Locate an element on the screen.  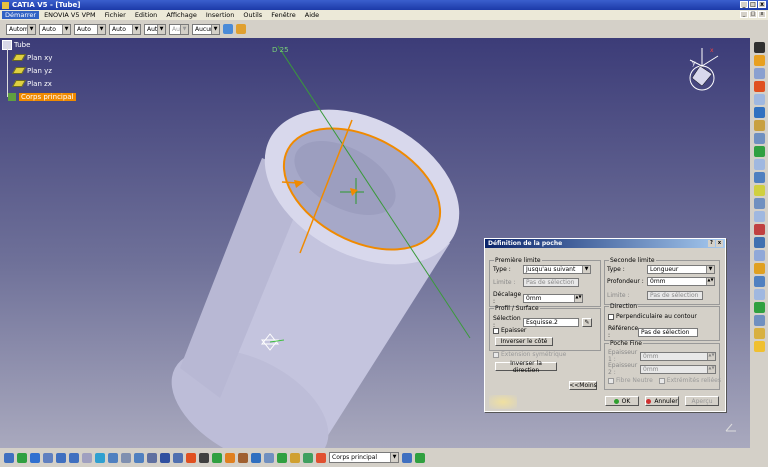
menu-fichier: Fichier is located at coordinates (115, 15).